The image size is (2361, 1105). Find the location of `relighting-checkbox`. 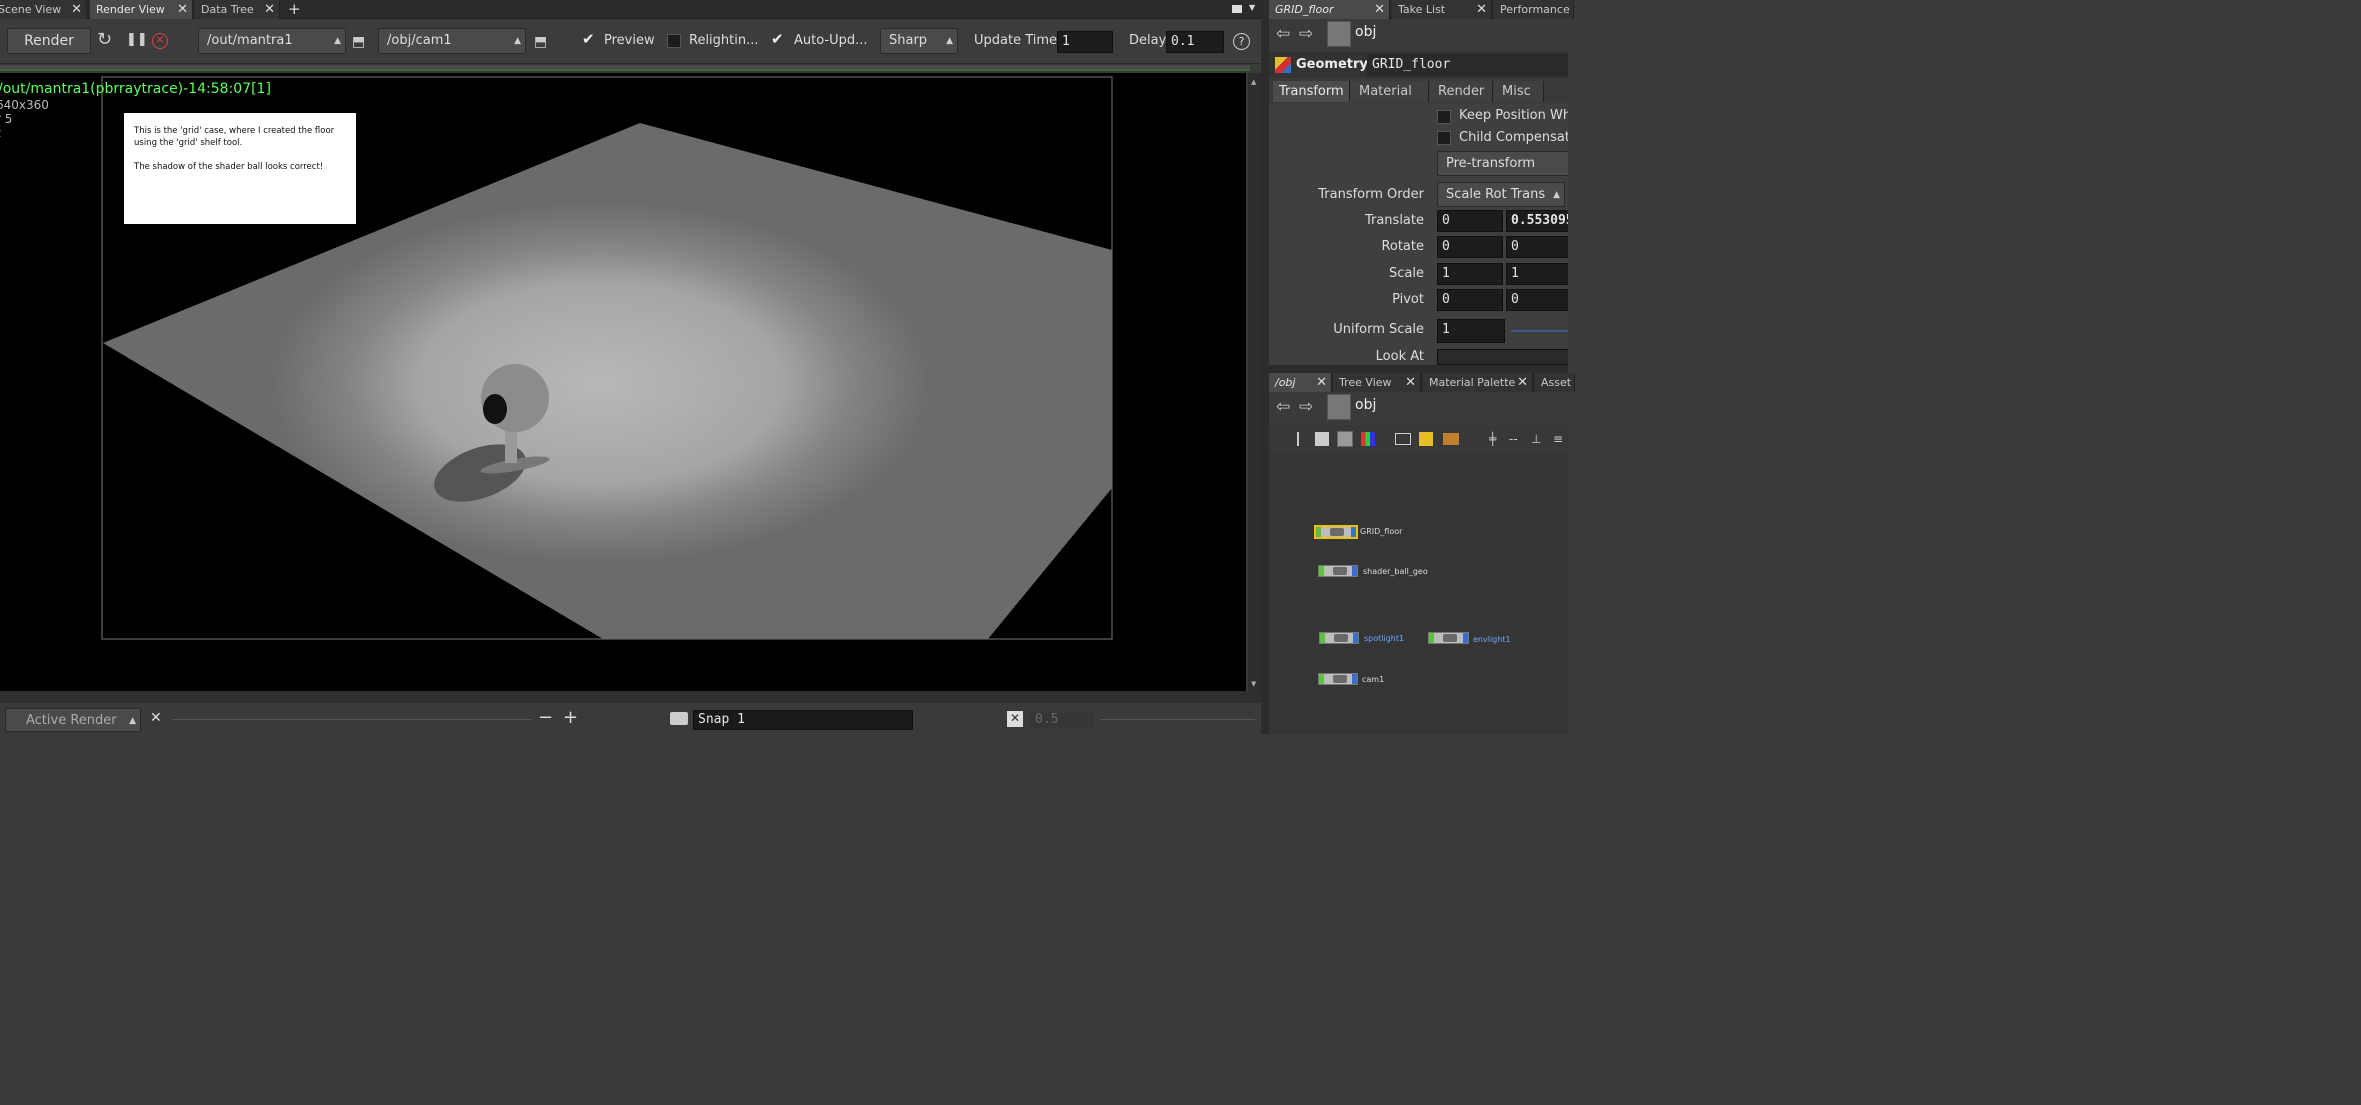

relighting-checkbox is located at coordinates (674, 41).